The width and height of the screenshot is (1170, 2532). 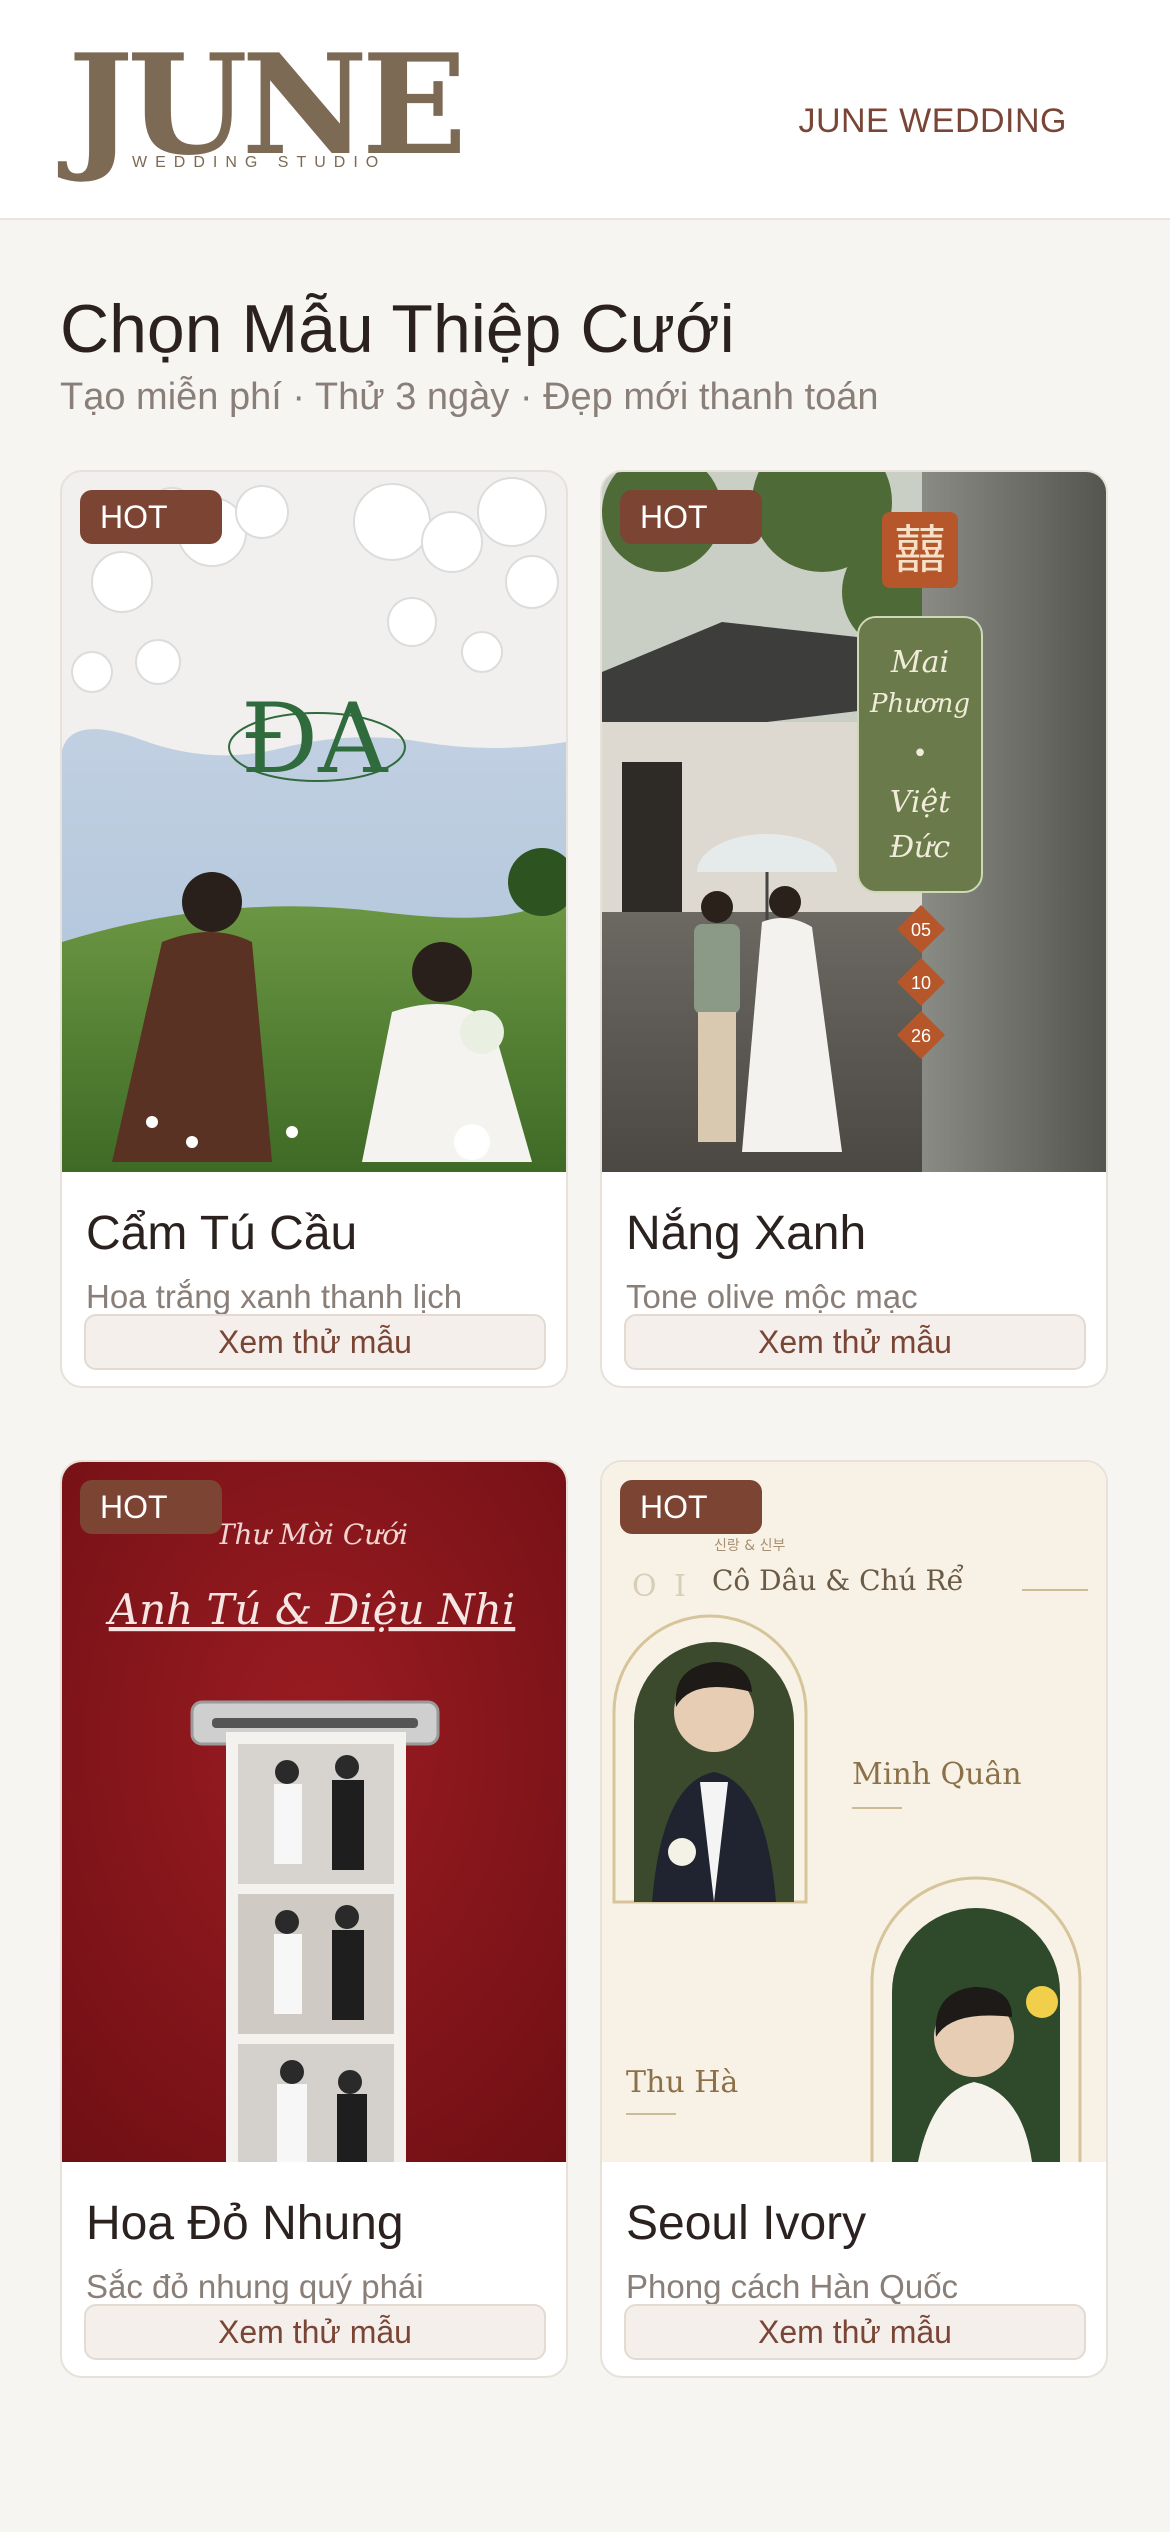 What do you see at coordinates (919, 704) in the screenshot?
I see `bride-name-2: Phương` at bounding box center [919, 704].